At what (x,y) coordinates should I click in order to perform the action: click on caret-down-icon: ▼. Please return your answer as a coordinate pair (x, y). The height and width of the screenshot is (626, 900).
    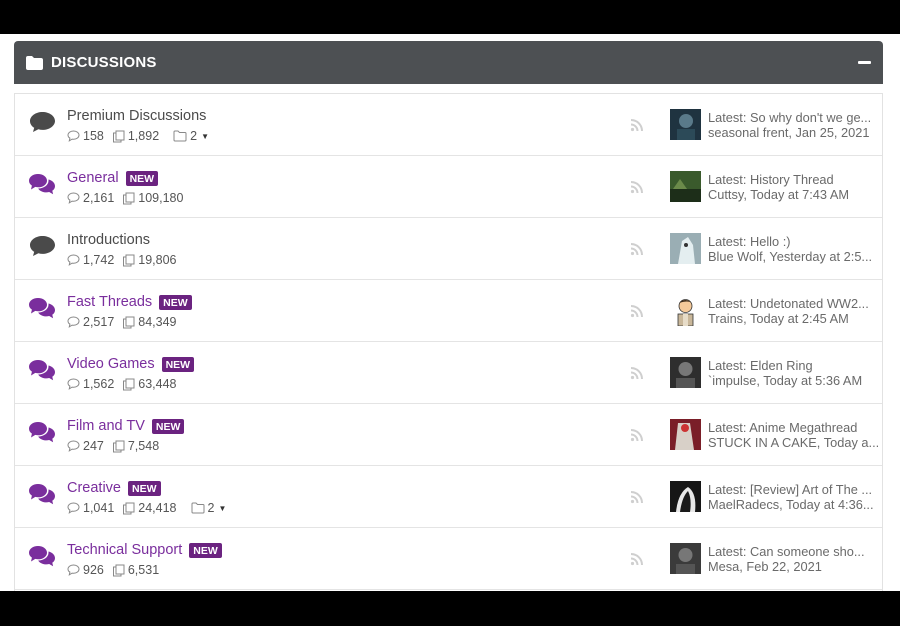
    Looking at the image, I should click on (222, 508).